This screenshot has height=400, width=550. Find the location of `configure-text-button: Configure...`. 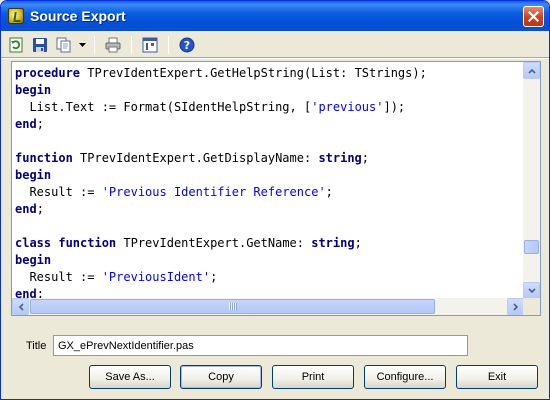

configure-text-button: Configure... is located at coordinates (405, 377).